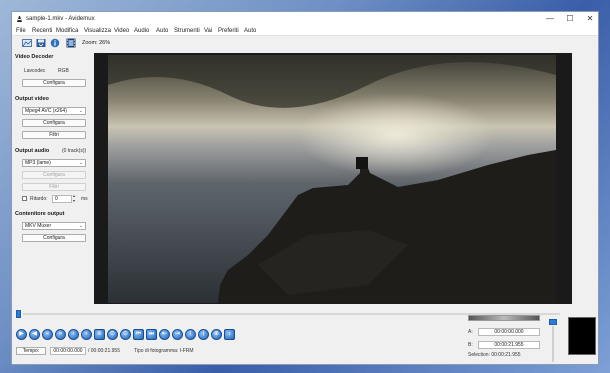  What do you see at coordinates (47, 334) in the screenshot?
I see `step-back-icon: «` at bounding box center [47, 334].